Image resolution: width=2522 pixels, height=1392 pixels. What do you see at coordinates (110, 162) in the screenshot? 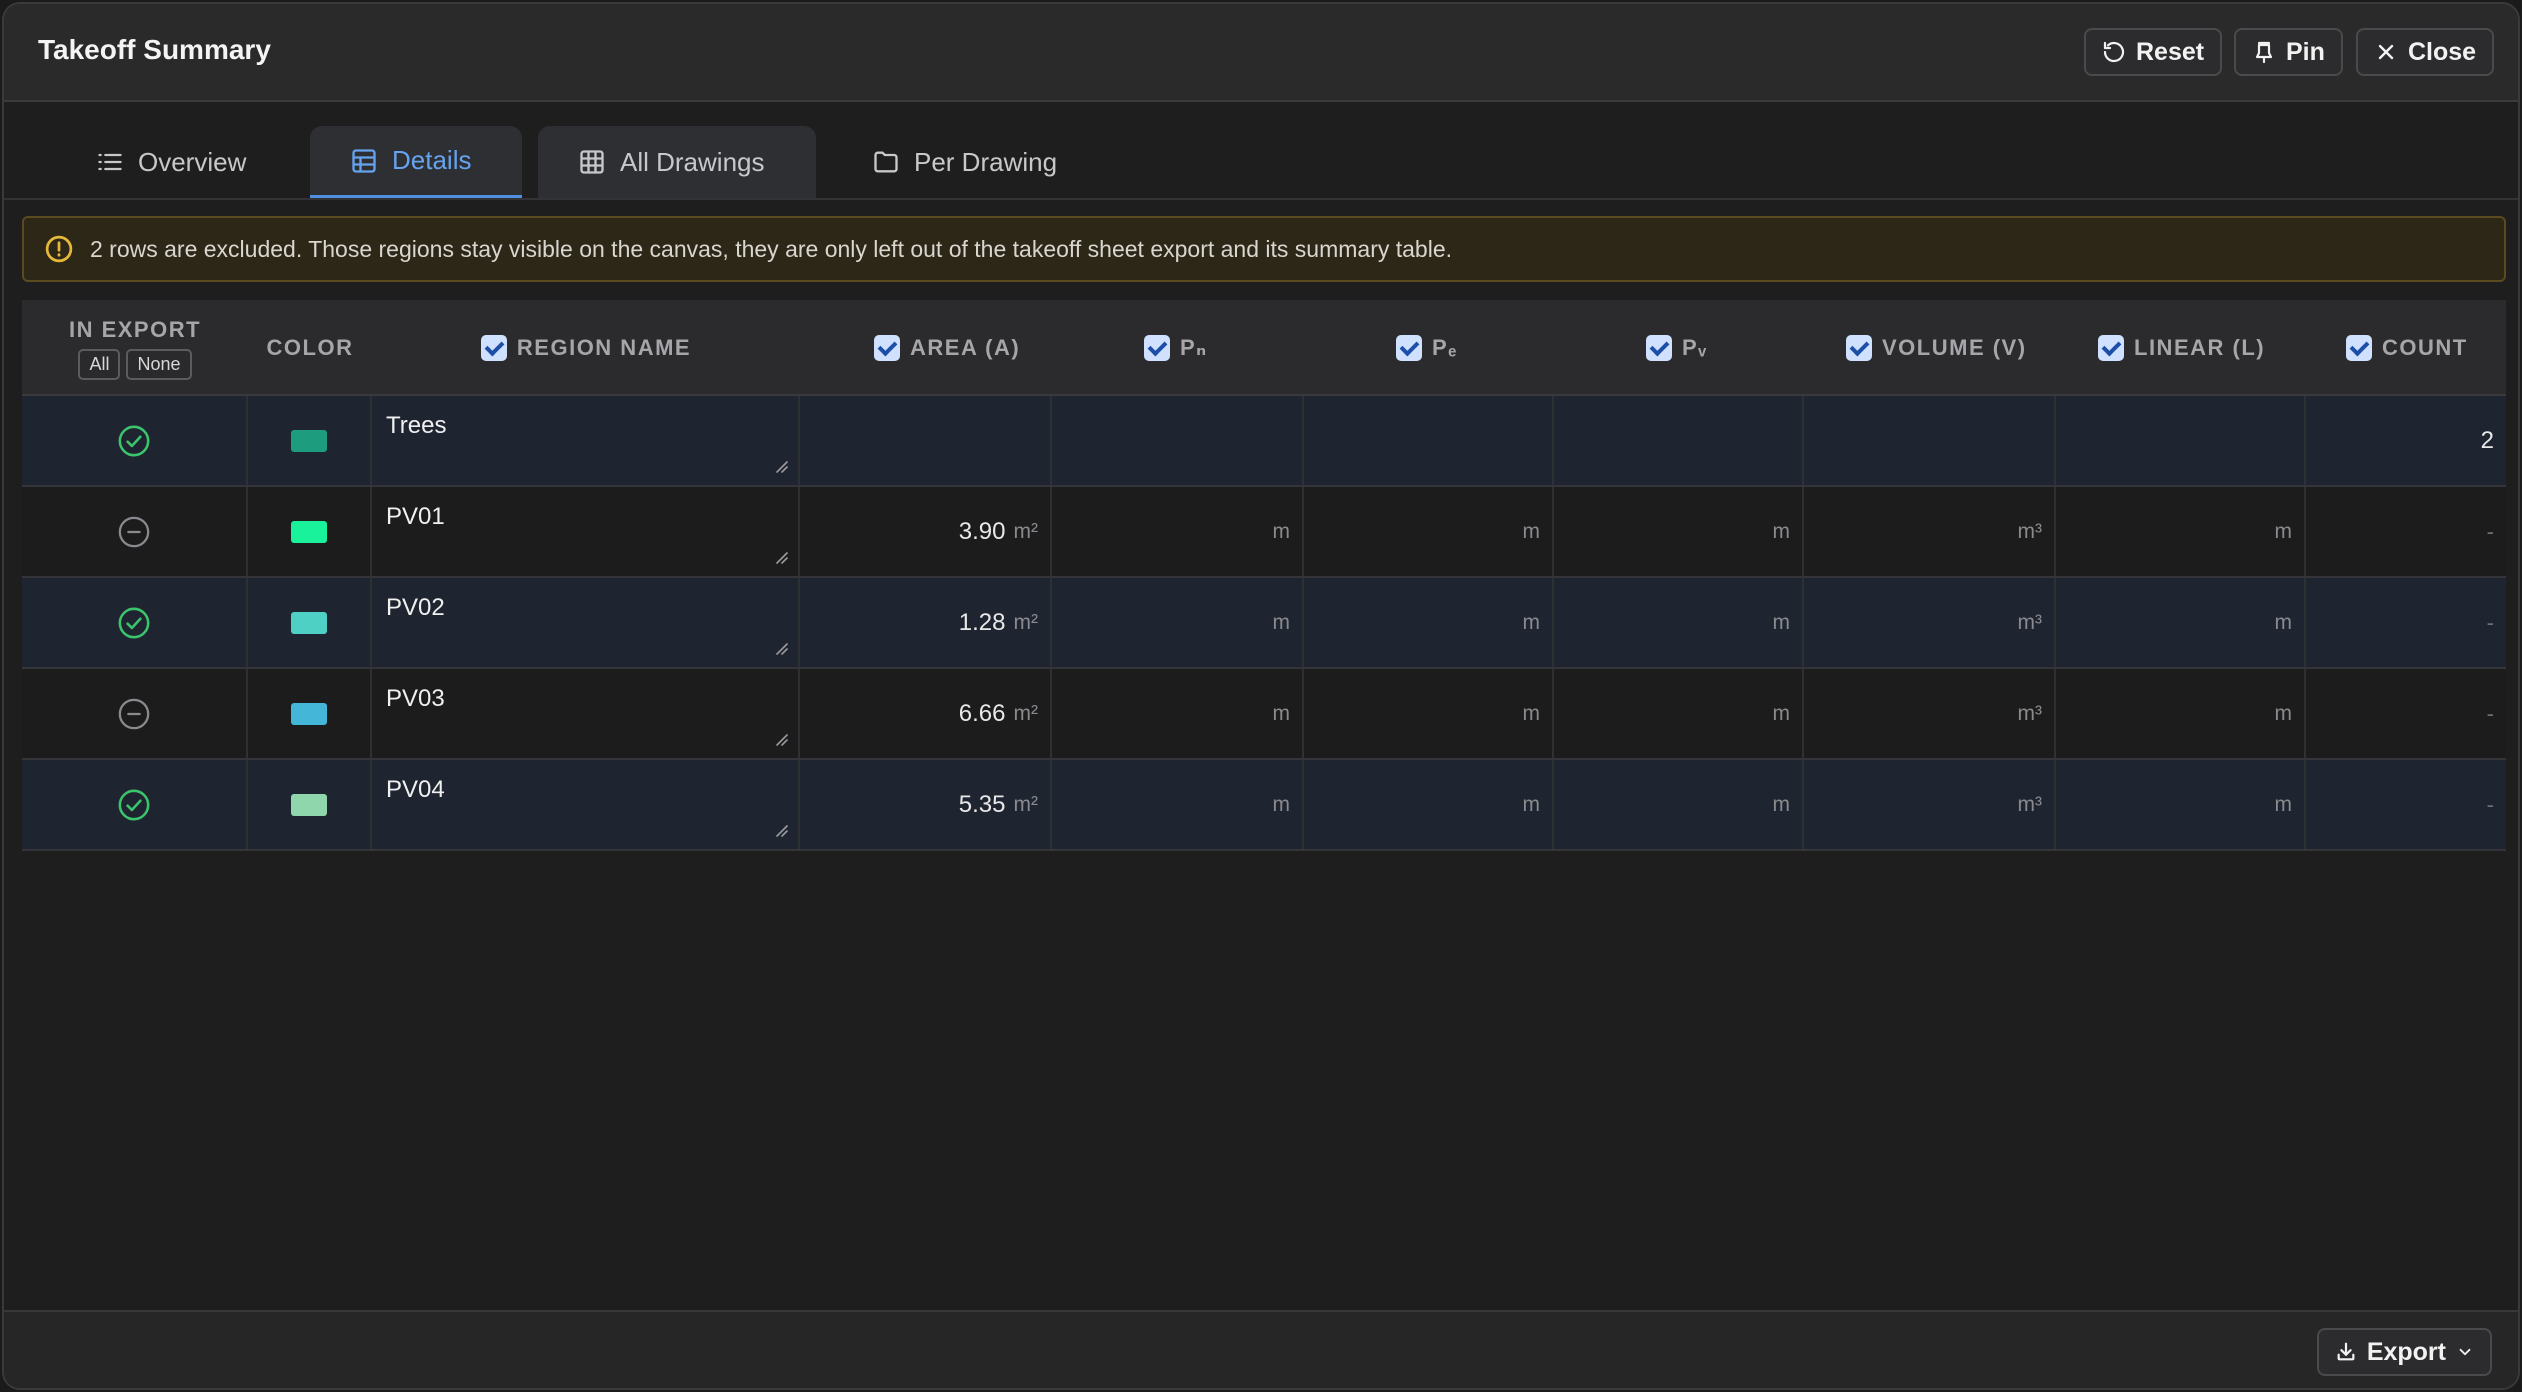
I see `list-icon` at bounding box center [110, 162].